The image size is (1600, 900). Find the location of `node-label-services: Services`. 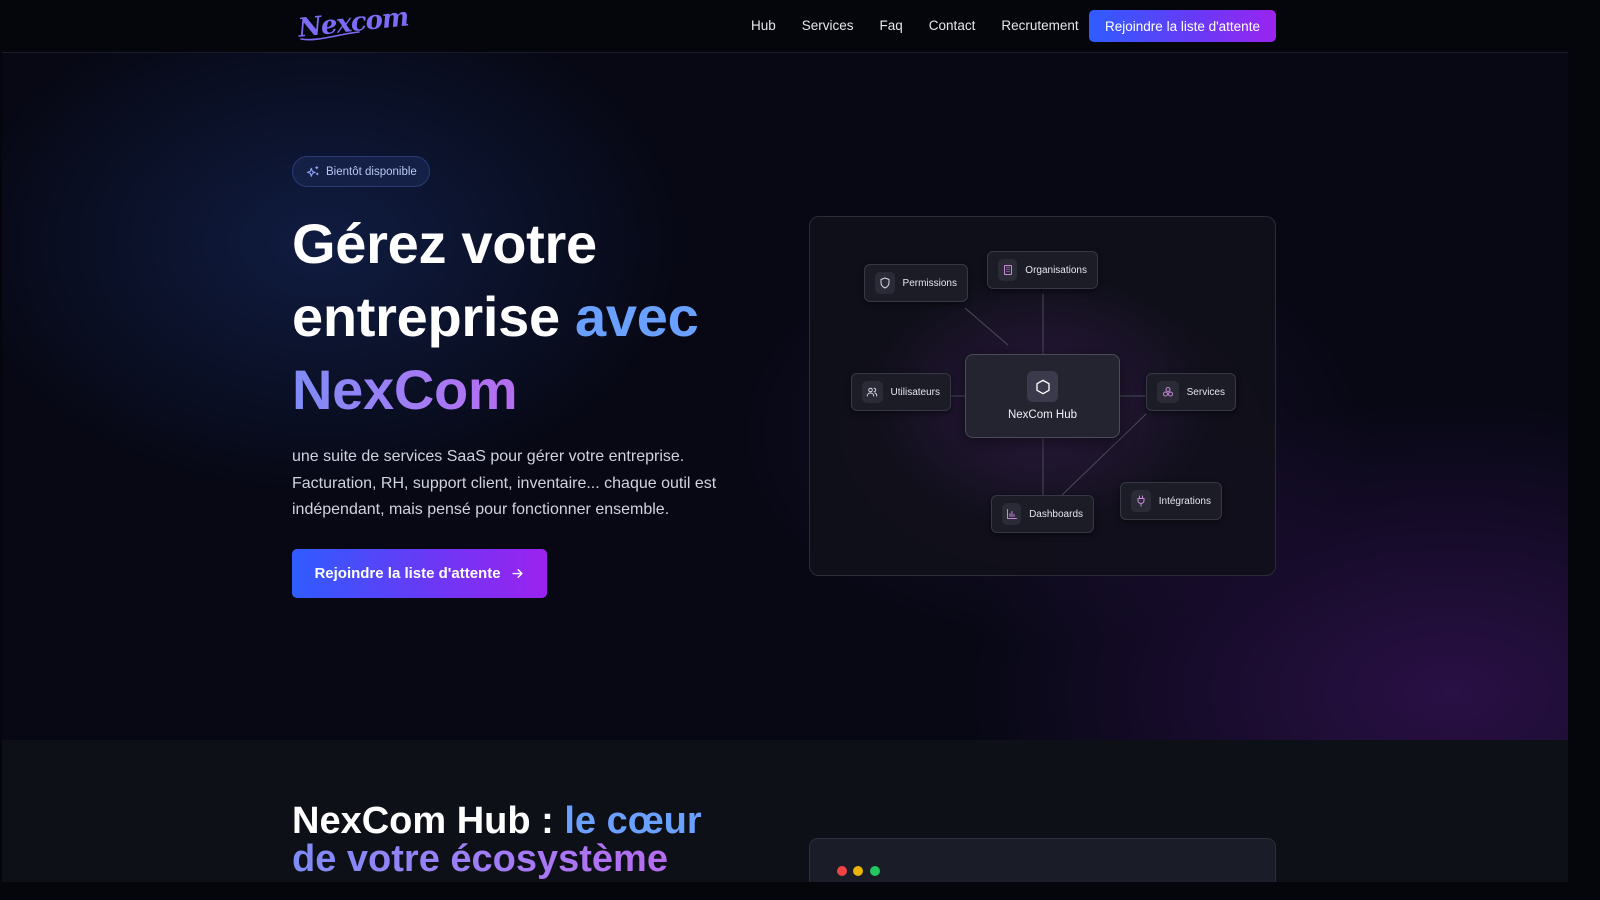

node-label-services: Services is located at coordinates (1205, 392).